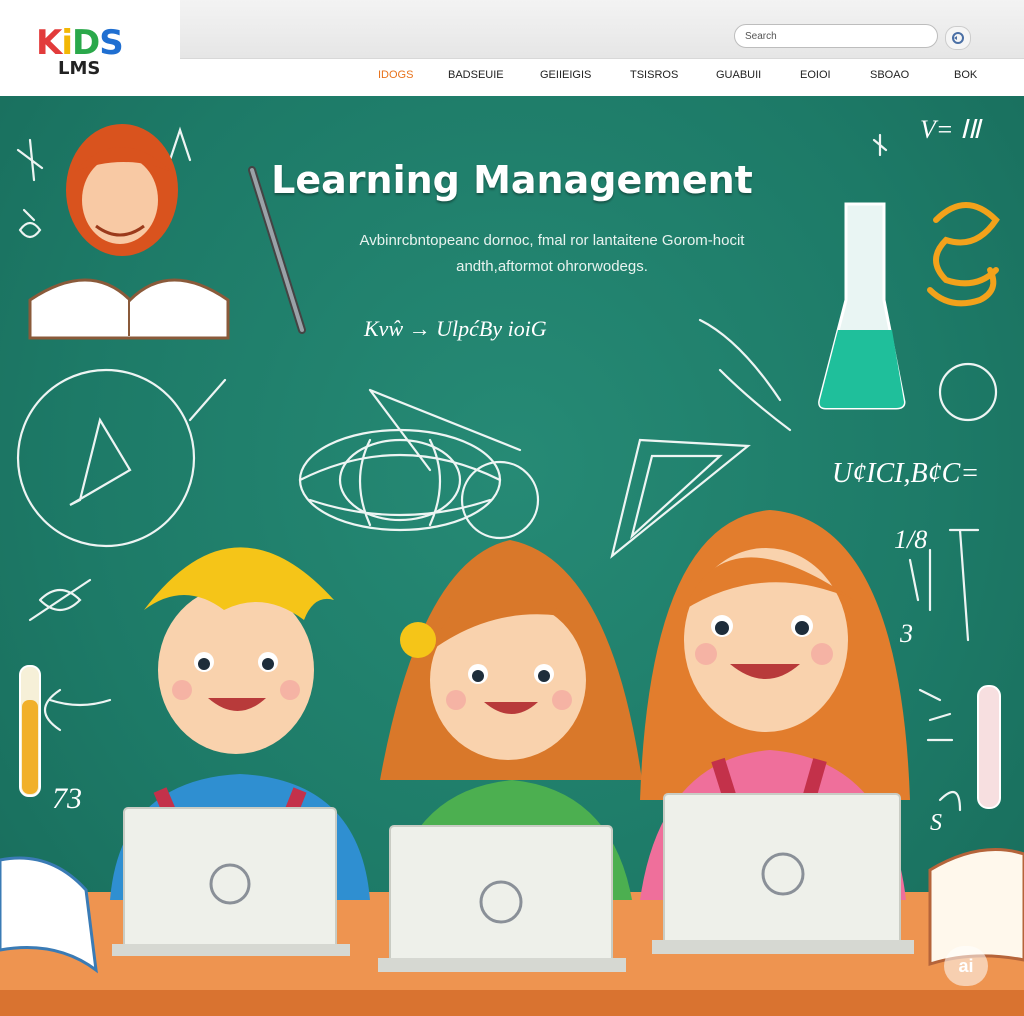 The width and height of the screenshot is (1024, 1016). Describe the element at coordinates (968, 392) in the screenshot. I see `chalk-circle-right` at that location.